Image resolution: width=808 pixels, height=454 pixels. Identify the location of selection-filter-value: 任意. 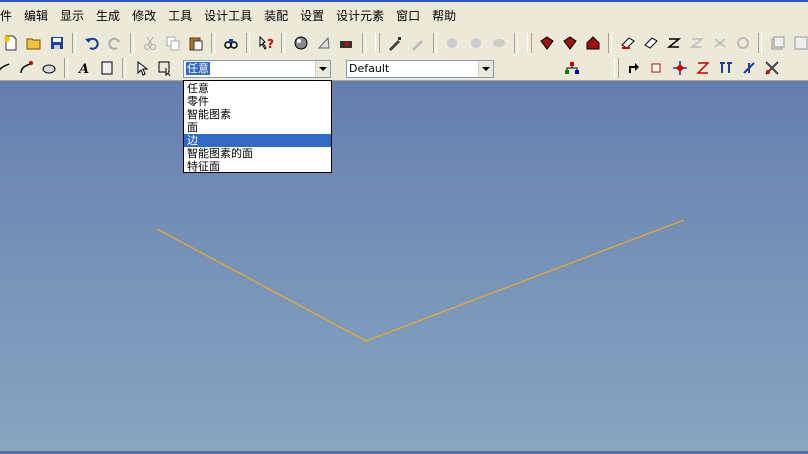
(198, 68).